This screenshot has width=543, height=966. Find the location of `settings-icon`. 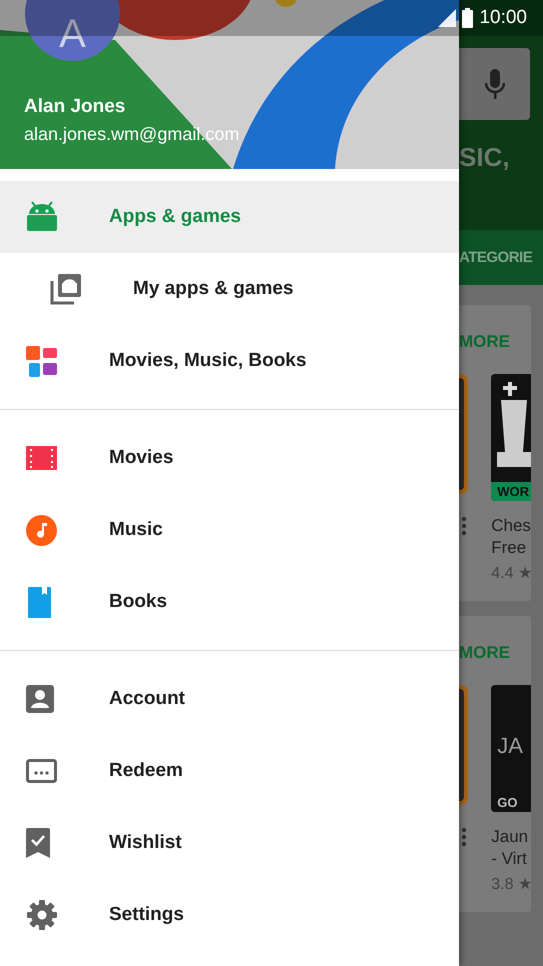

settings-icon is located at coordinates (42, 915).